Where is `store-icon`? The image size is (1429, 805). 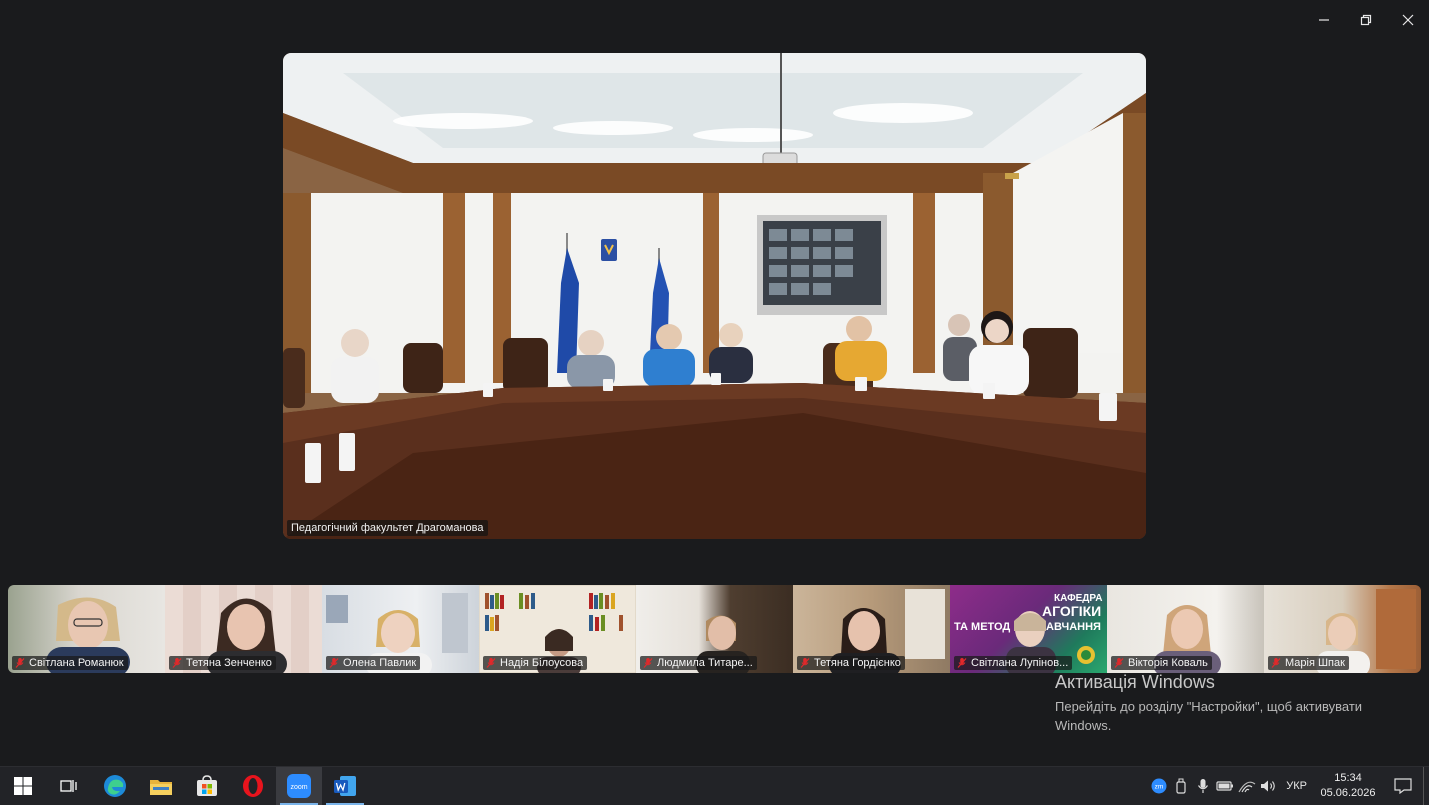
store-icon is located at coordinates (207, 785).